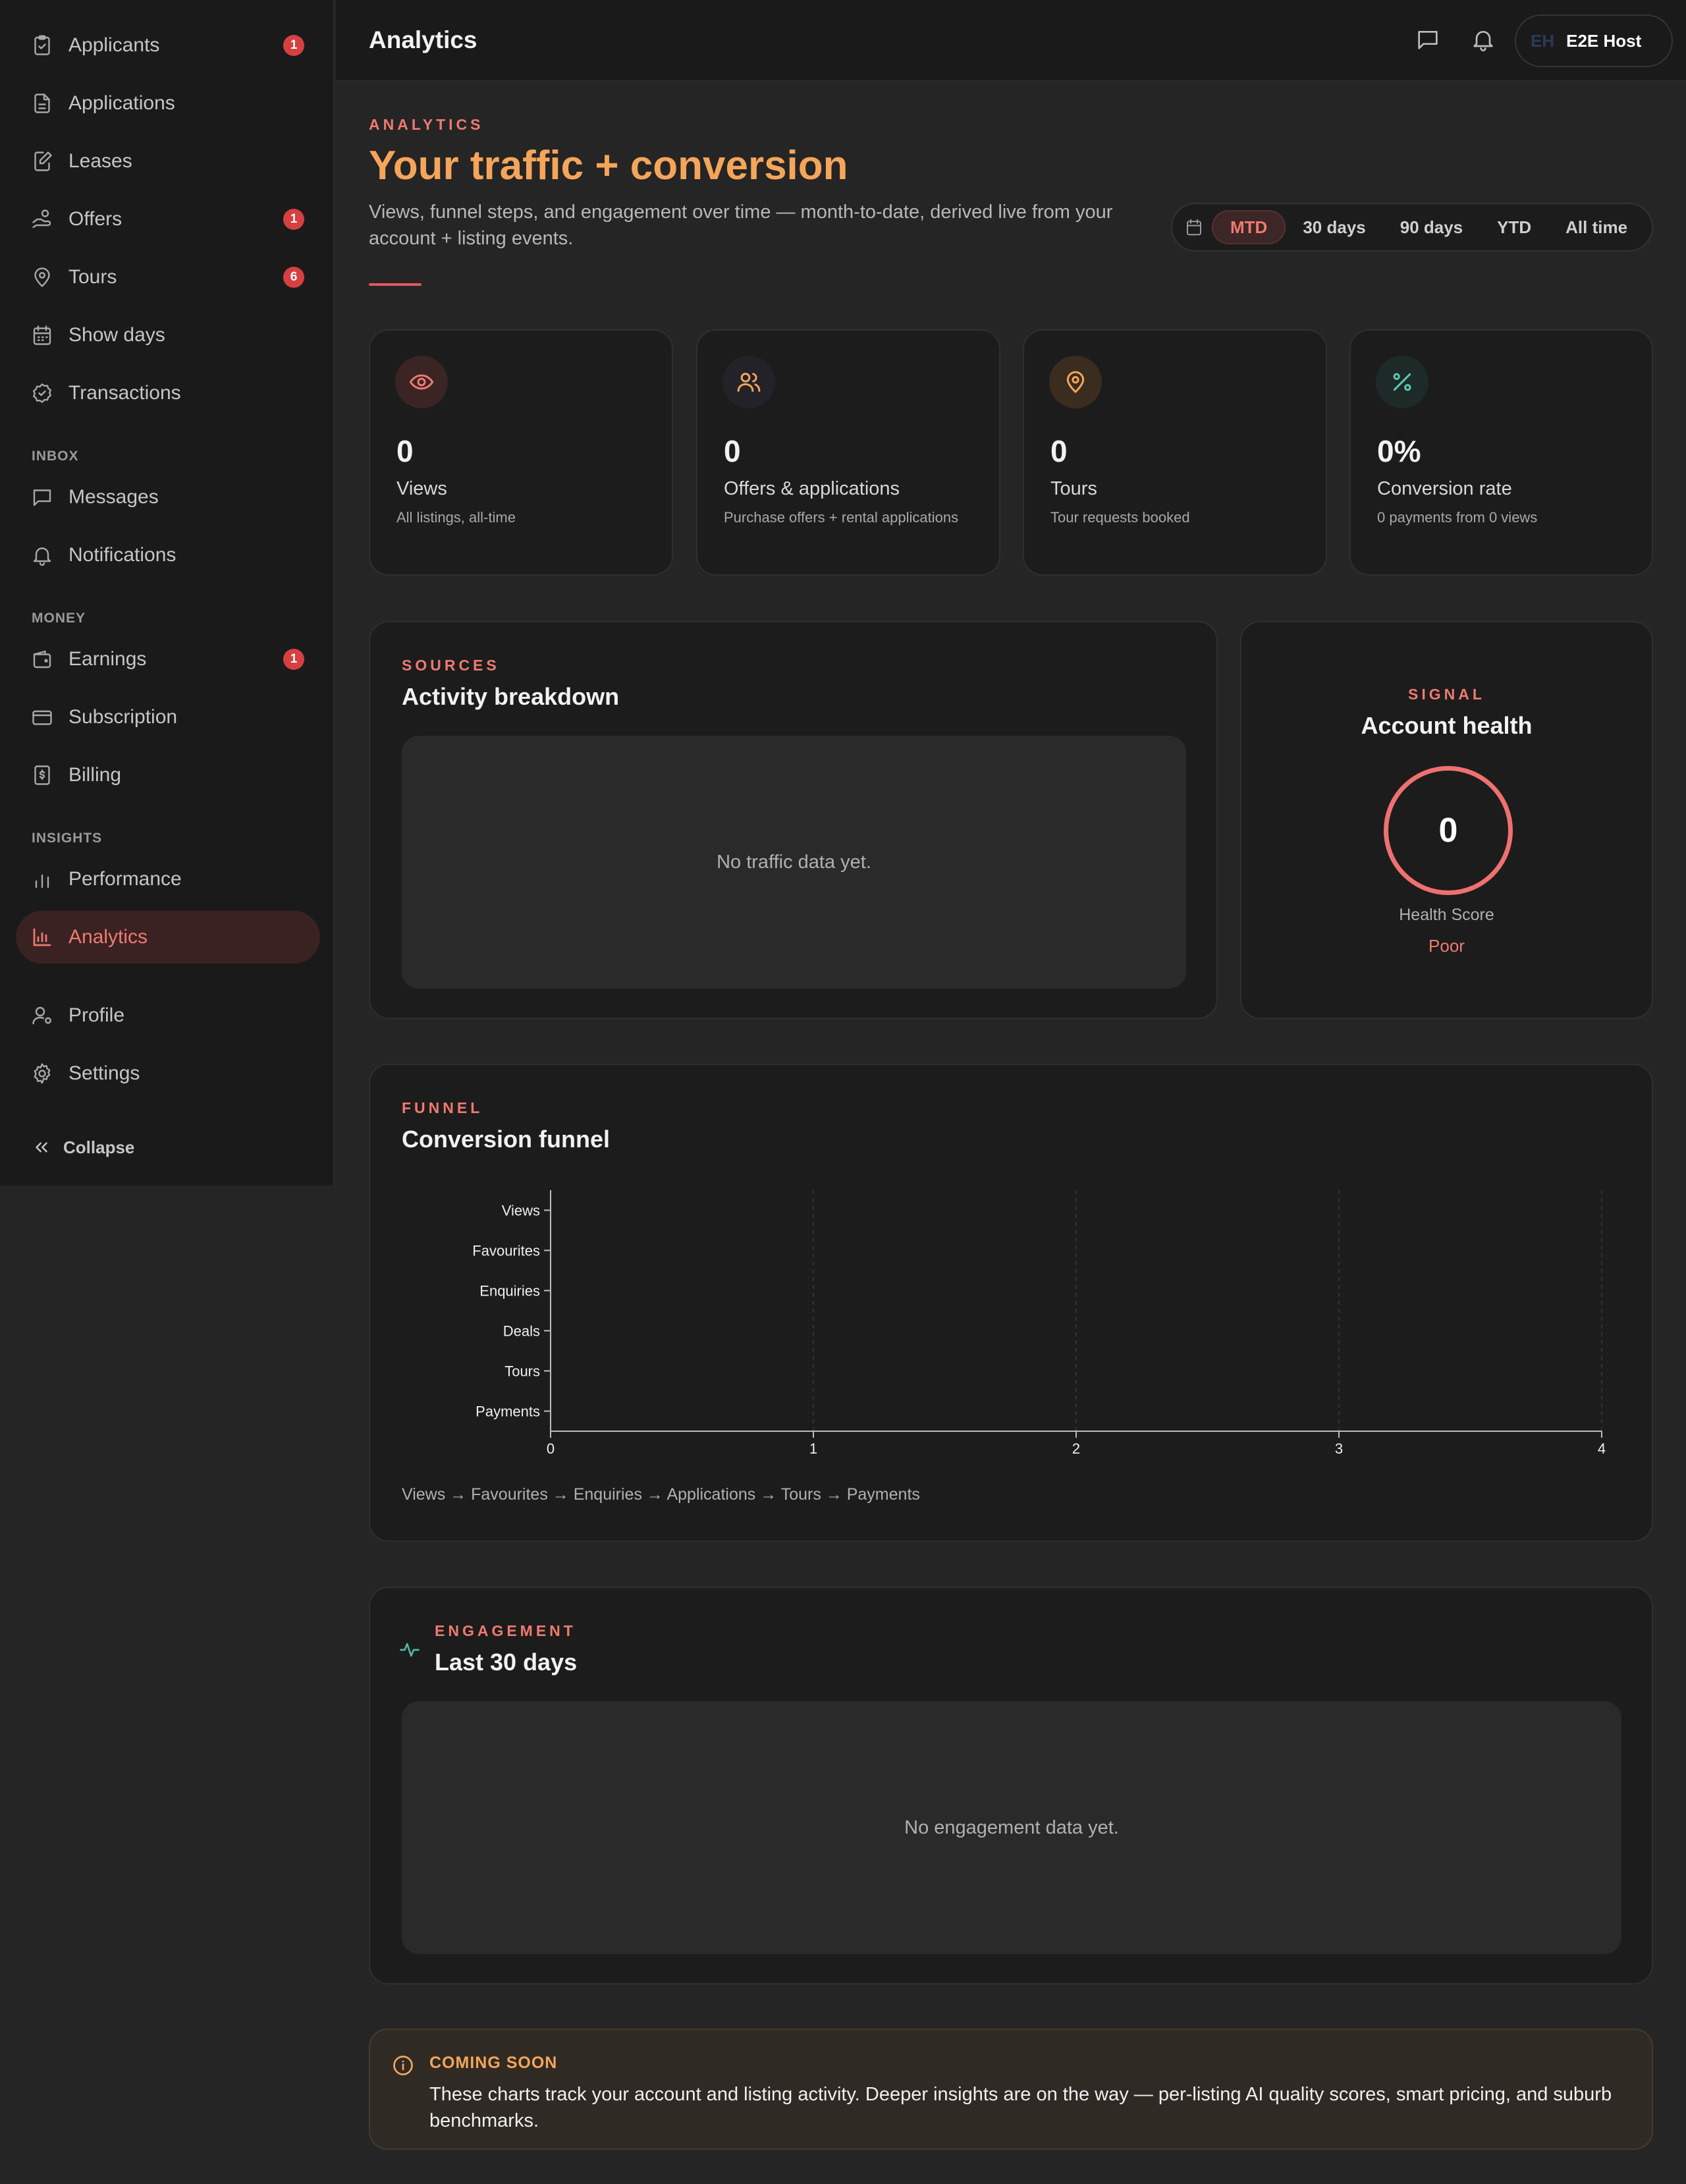 Image resolution: width=1686 pixels, height=2184 pixels. I want to click on sidebar-item-tours: Tours 6, so click(168, 277).